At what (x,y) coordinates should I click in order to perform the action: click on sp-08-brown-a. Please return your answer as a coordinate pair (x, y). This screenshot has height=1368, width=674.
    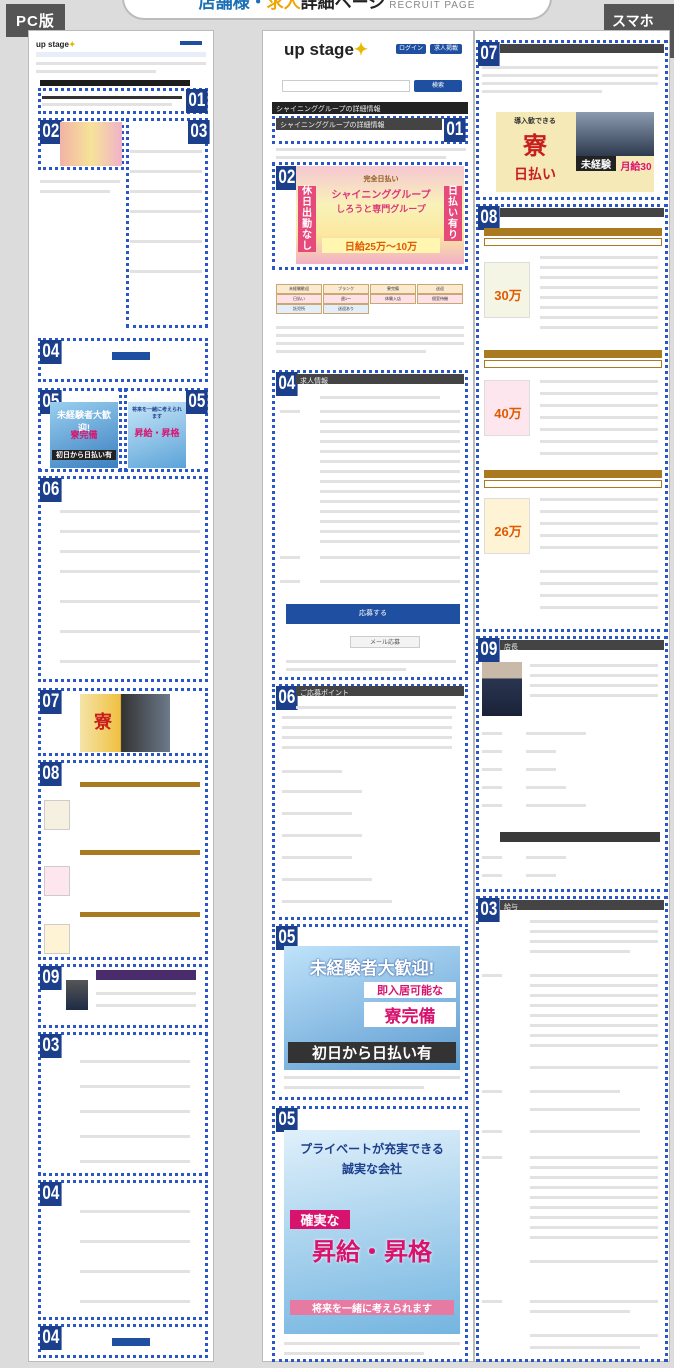
    Looking at the image, I should click on (573, 232).